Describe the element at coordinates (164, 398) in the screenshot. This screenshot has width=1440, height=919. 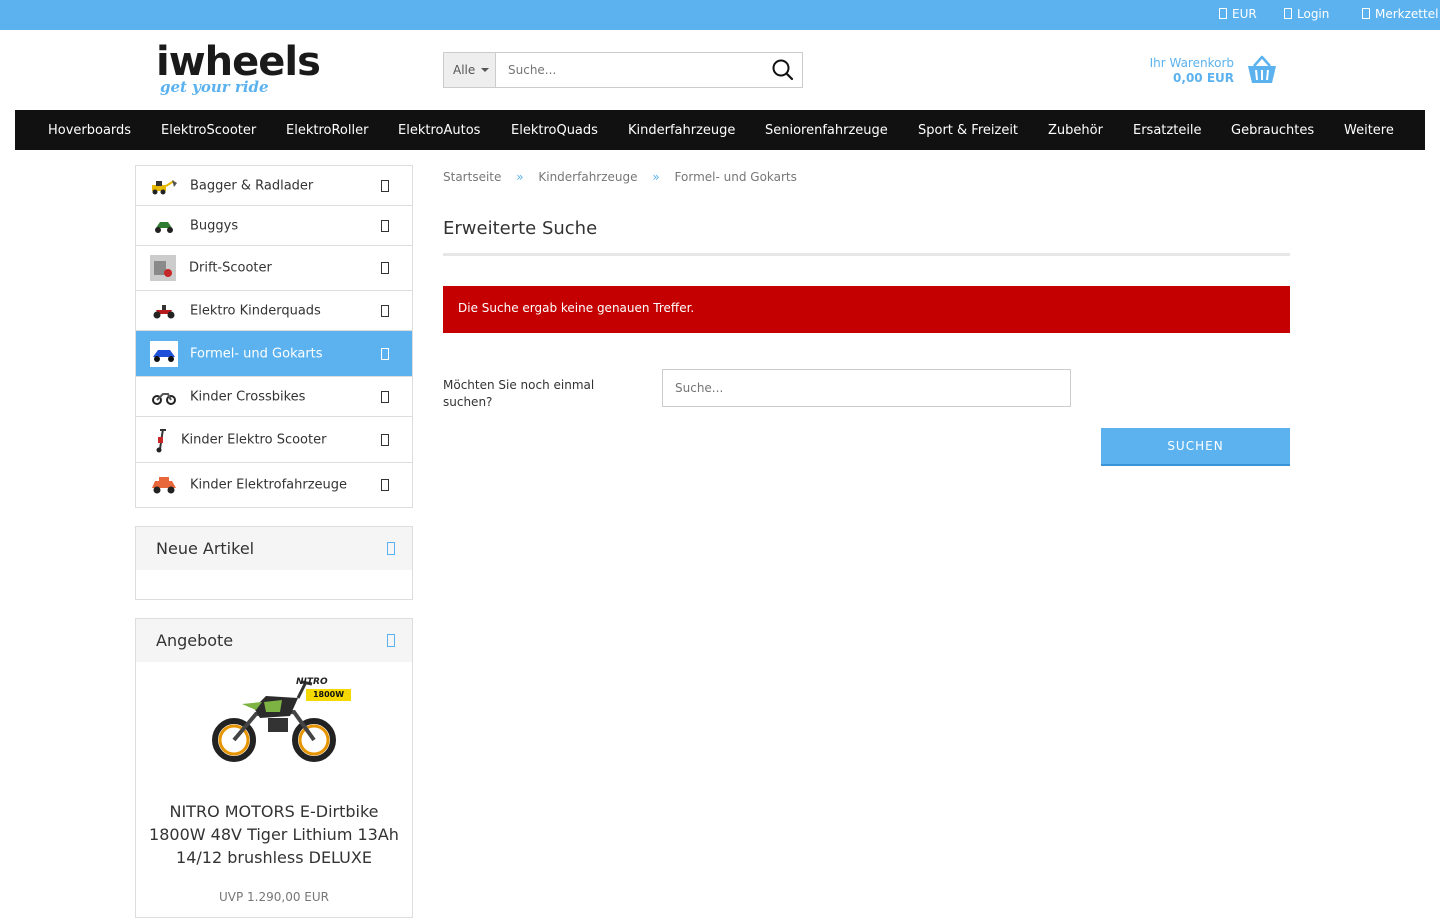
I see `crossbike-thumbnail` at that location.